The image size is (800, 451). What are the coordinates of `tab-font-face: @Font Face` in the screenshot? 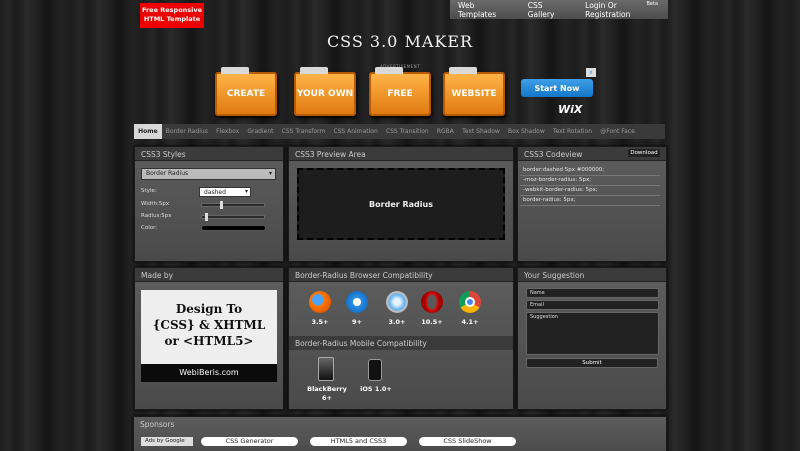 It's located at (617, 131).